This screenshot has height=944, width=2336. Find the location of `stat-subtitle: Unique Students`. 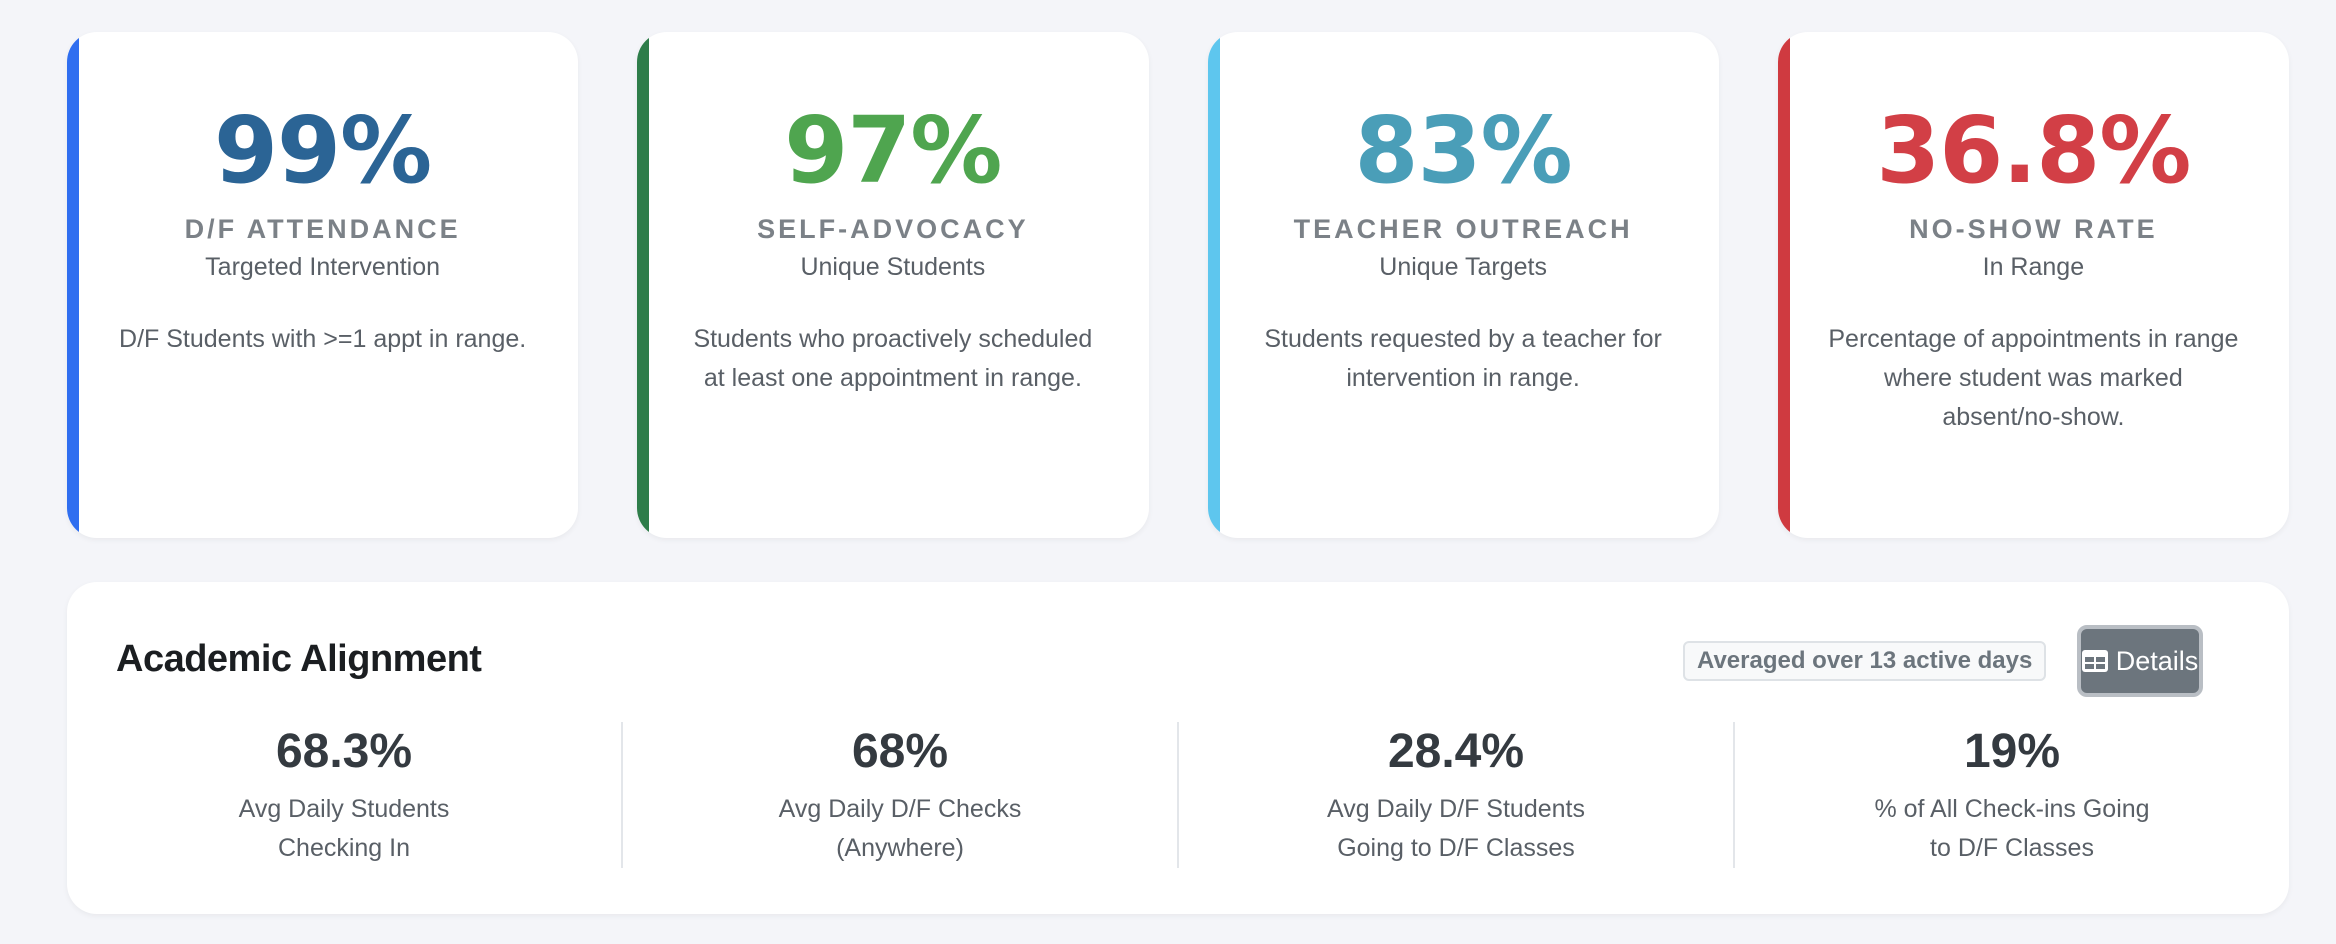

stat-subtitle: Unique Students is located at coordinates (893, 267).